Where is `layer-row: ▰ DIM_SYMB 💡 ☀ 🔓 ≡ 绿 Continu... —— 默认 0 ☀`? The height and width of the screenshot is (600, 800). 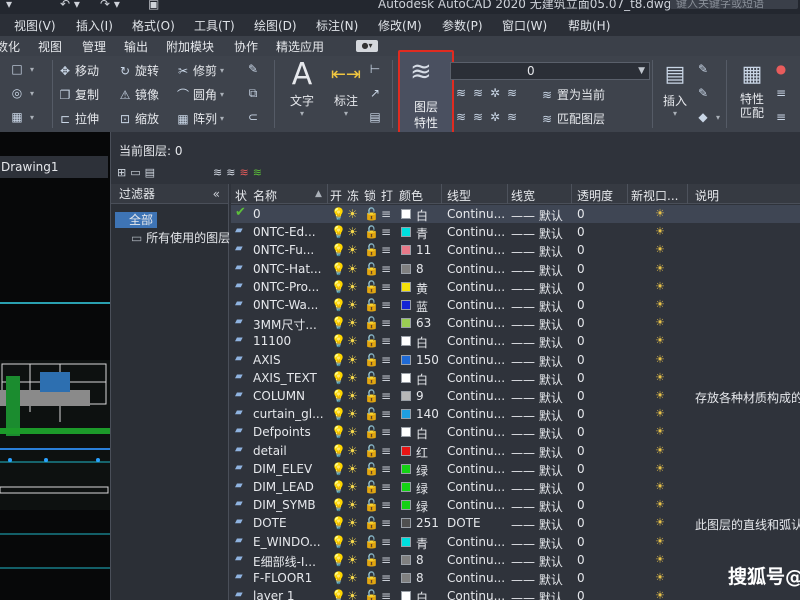 layer-row: ▰ DIM_SYMB 💡 ☀ 🔓 ≡ 绿 Continu... —— 默认 0 ☀ is located at coordinates (515, 505).